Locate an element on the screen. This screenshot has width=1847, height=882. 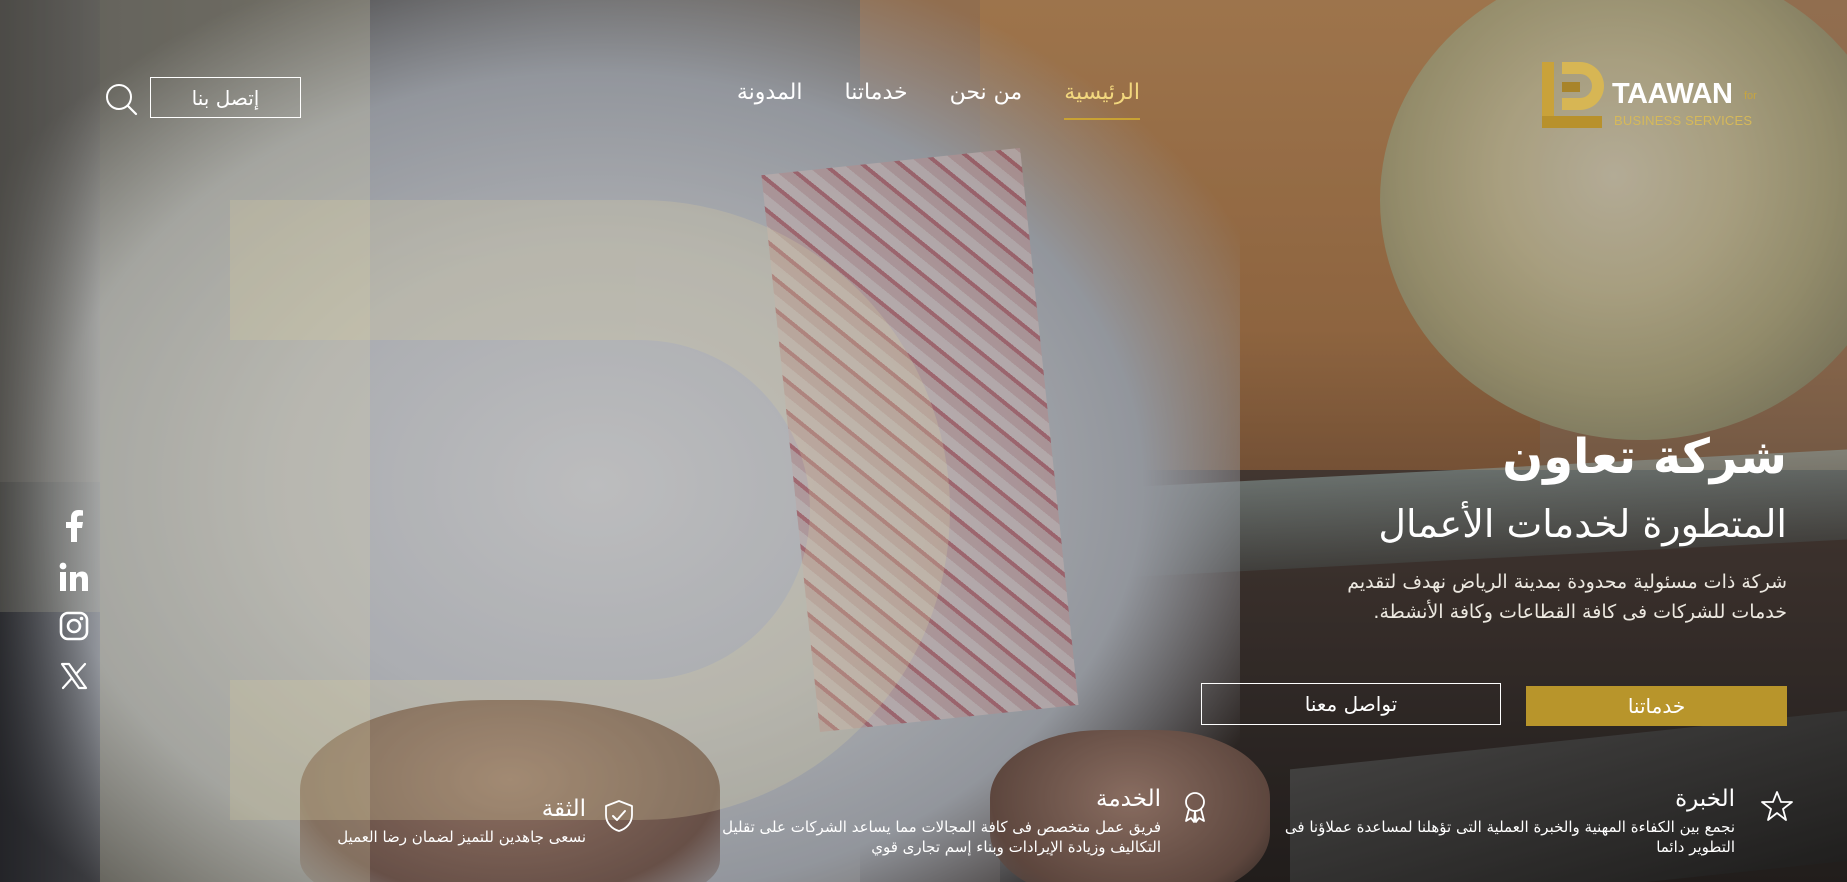
nav-item-home: الرئيسية is located at coordinates (1102, 100).